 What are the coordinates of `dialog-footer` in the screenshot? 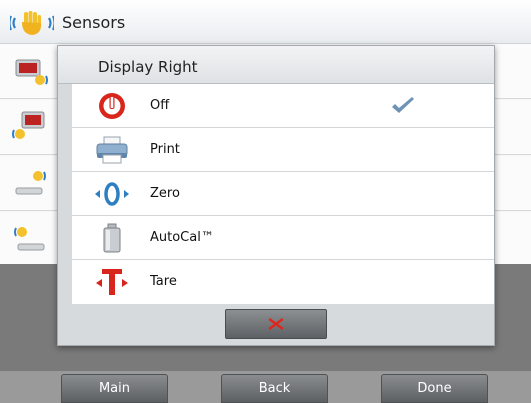 It's located at (276, 324).